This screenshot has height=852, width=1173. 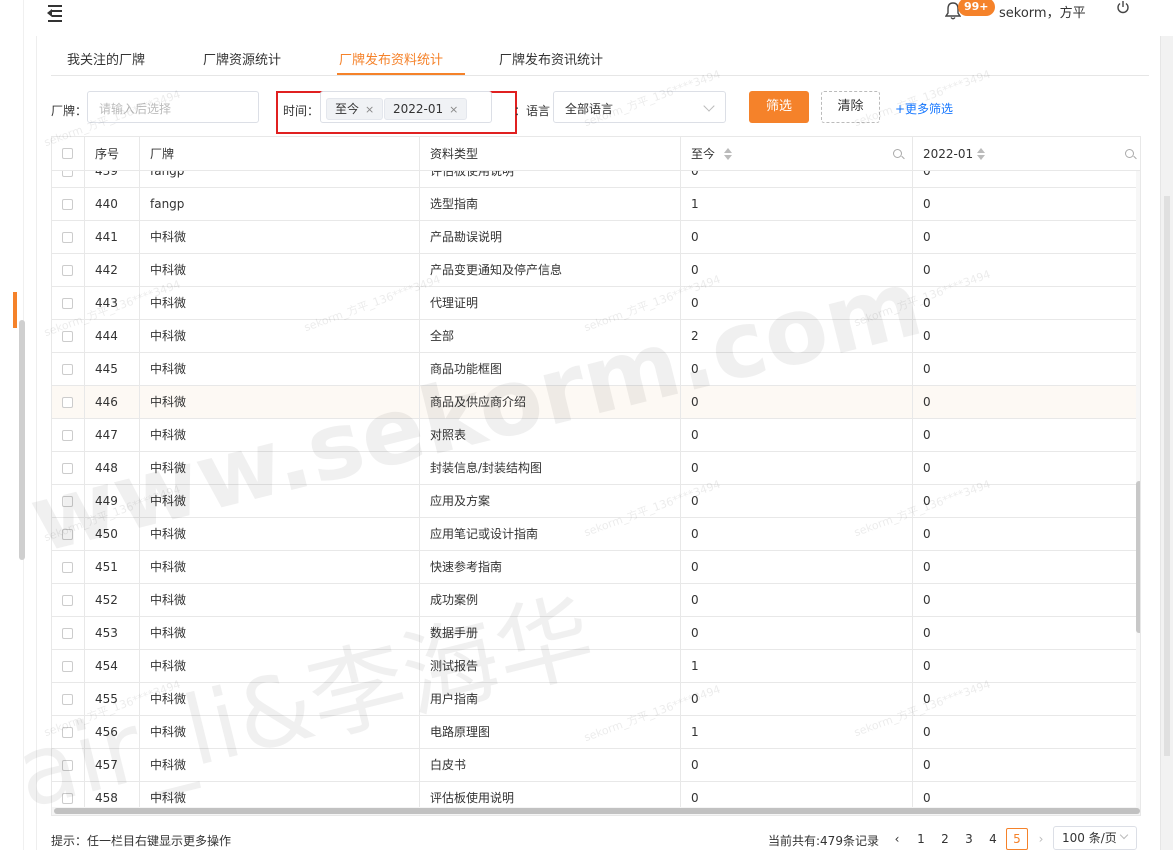 I want to click on tab-brand-material-stats: 厂牌发布资料统计, so click(x=391, y=58).